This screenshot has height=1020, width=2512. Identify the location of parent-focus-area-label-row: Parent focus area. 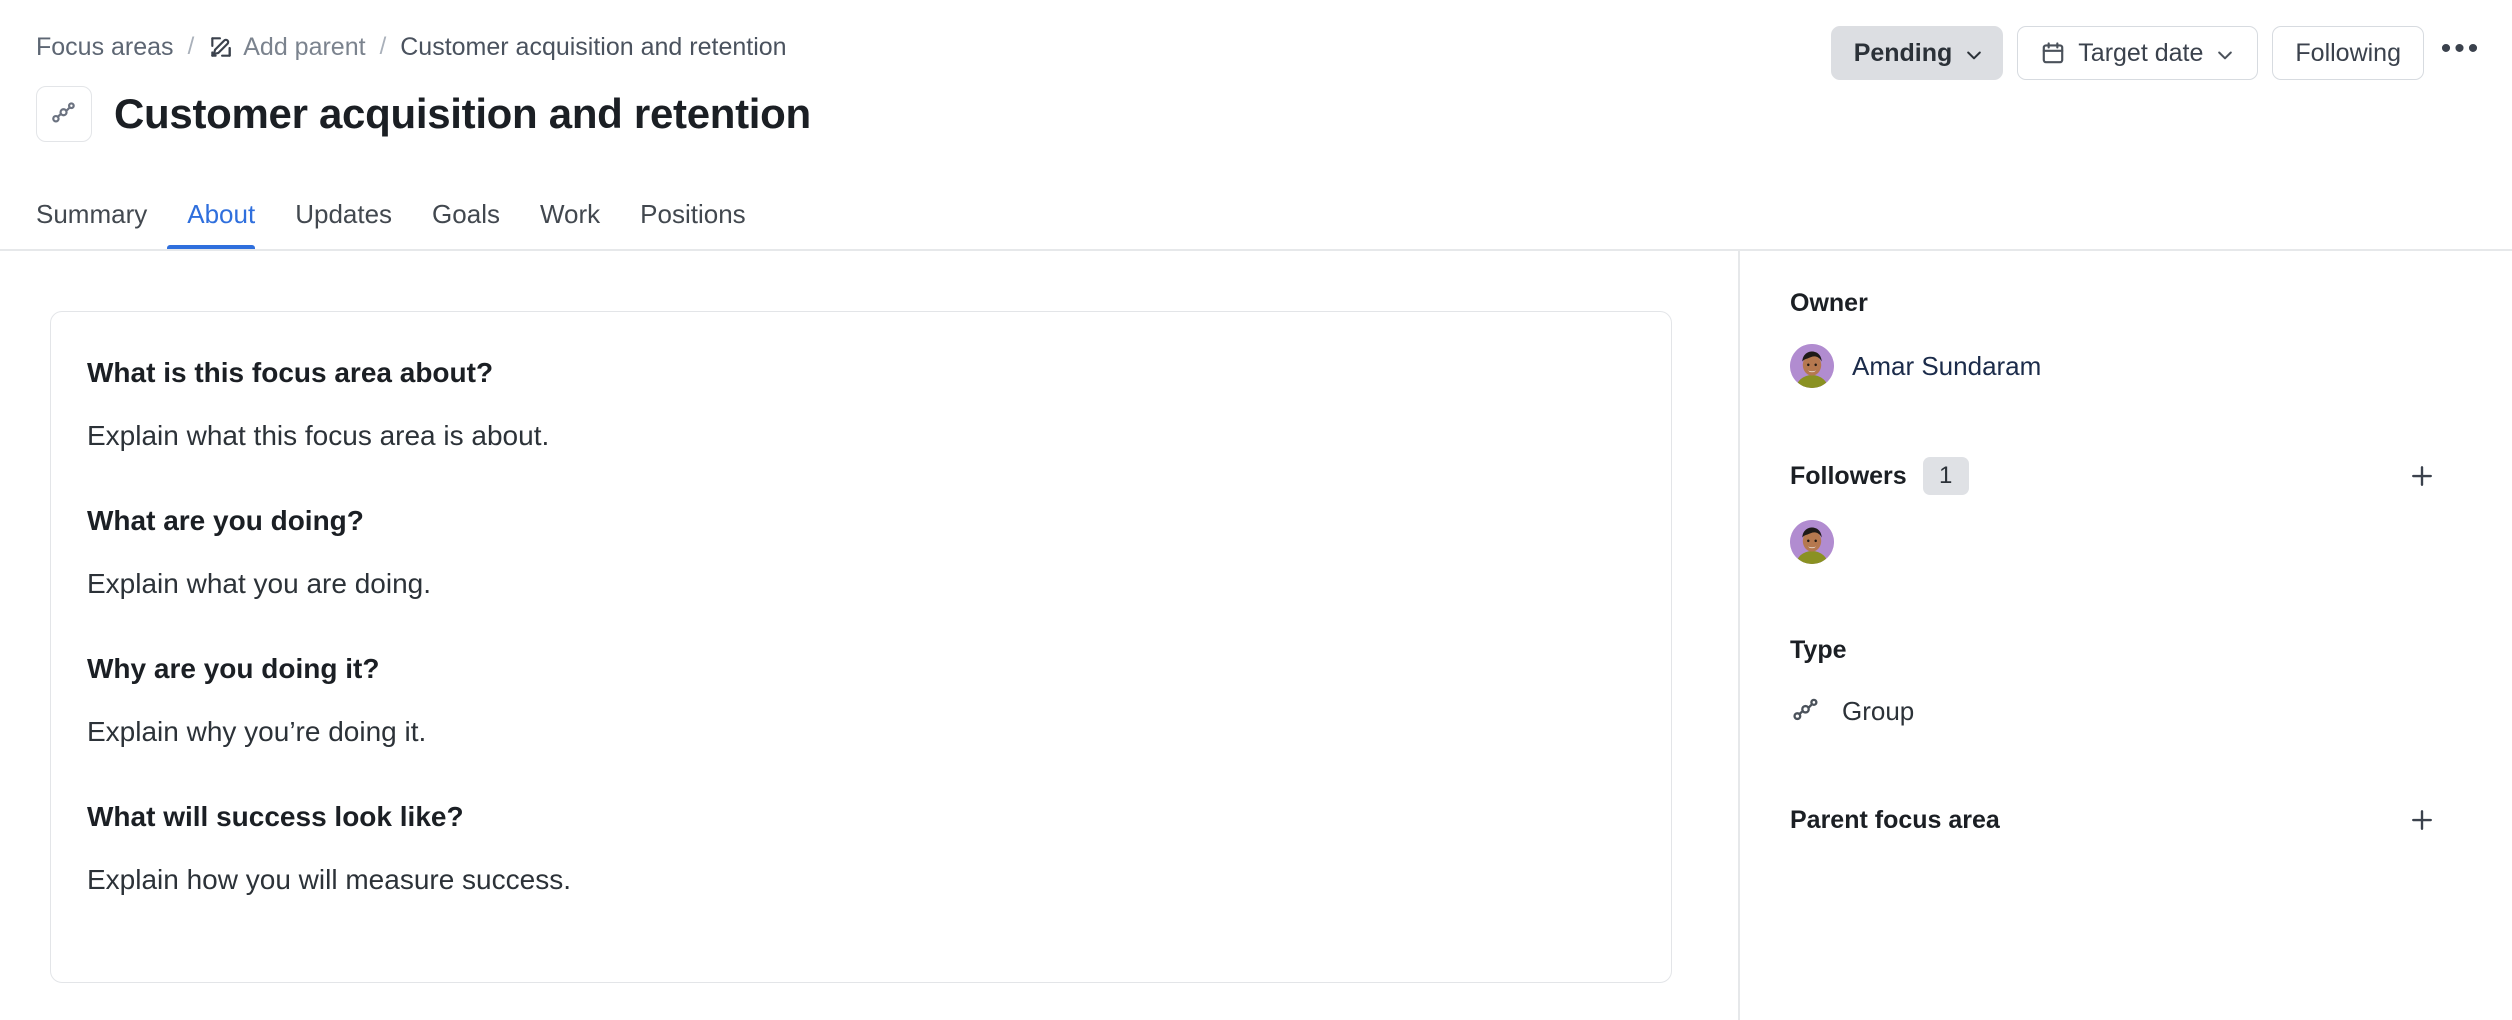
(2140, 820).